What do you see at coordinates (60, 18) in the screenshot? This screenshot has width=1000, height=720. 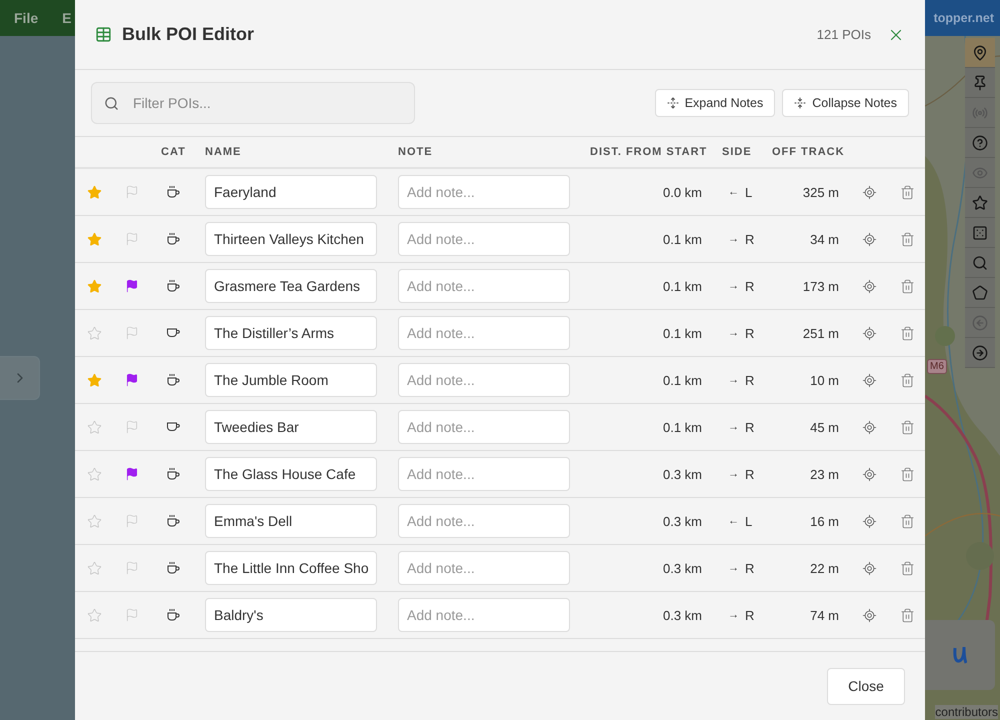 I see `menu-item: E` at bounding box center [60, 18].